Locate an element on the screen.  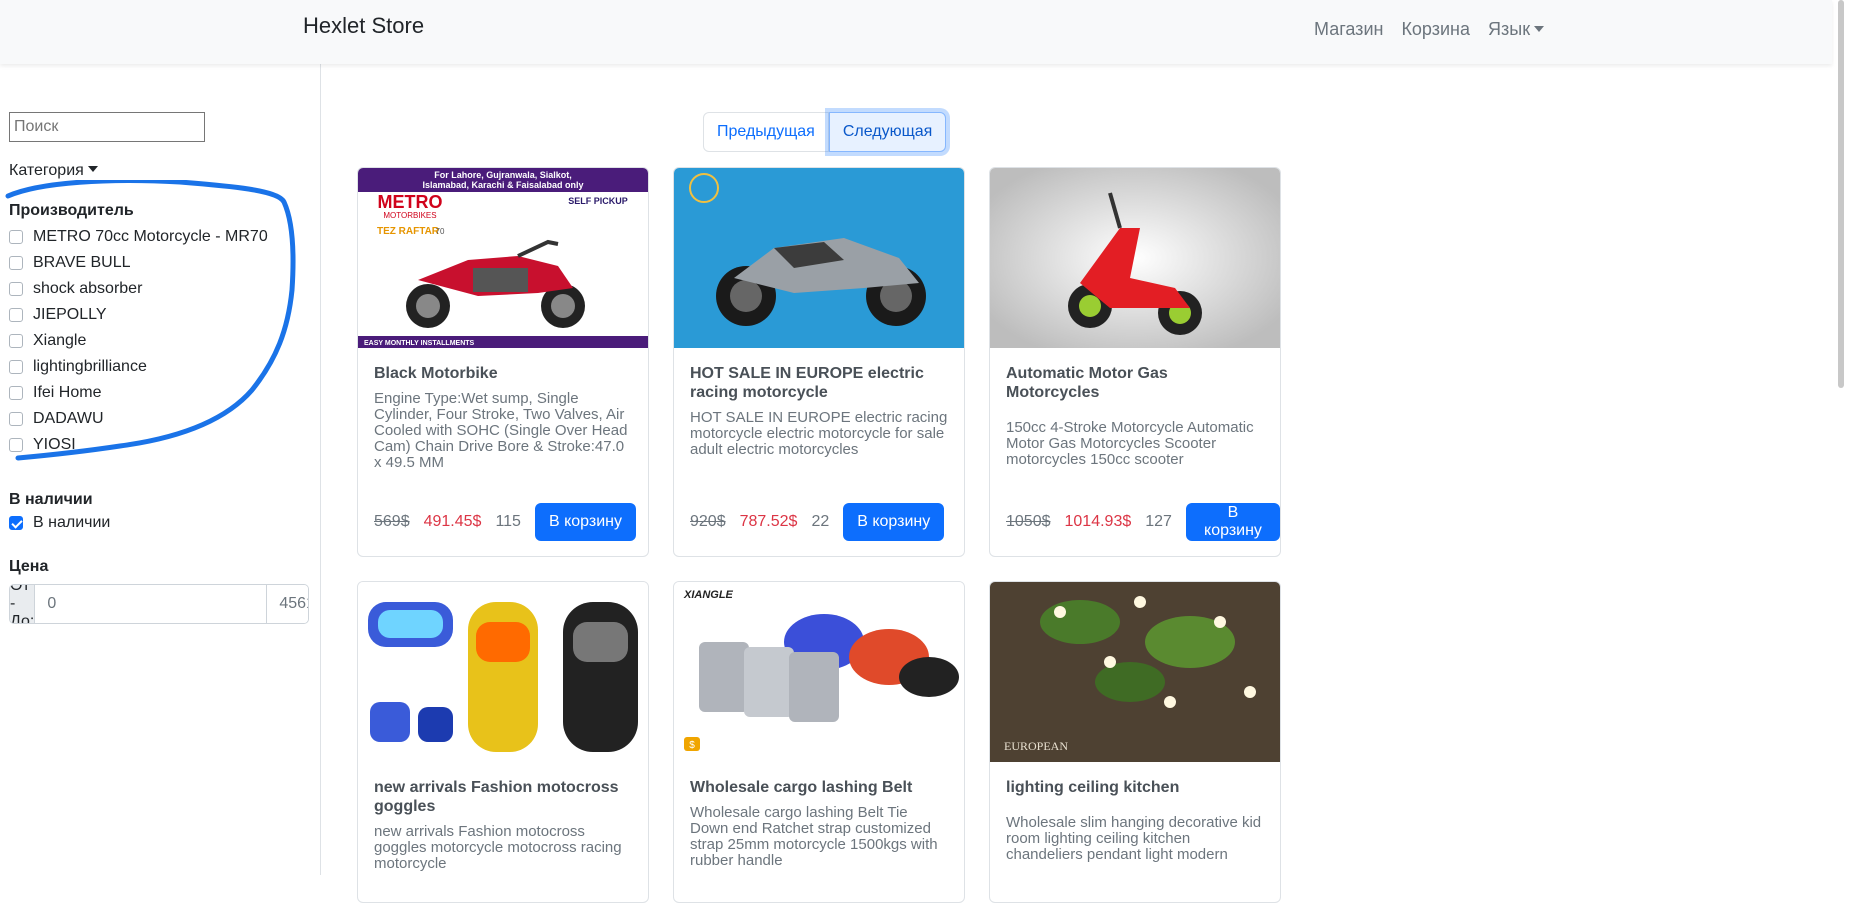
manufacturer-item: Ifei Home is located at coordinates (138, 393).